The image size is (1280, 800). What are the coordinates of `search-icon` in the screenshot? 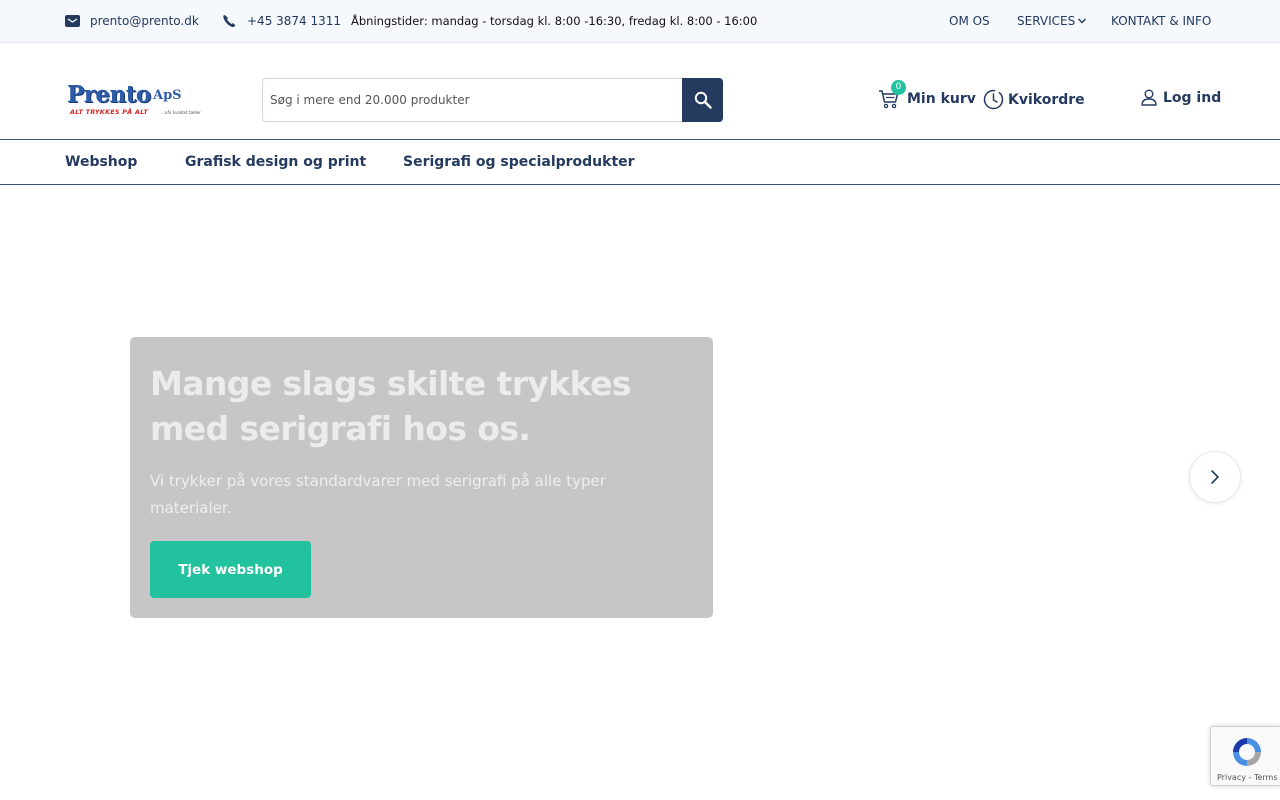 It's located at (703, 100).